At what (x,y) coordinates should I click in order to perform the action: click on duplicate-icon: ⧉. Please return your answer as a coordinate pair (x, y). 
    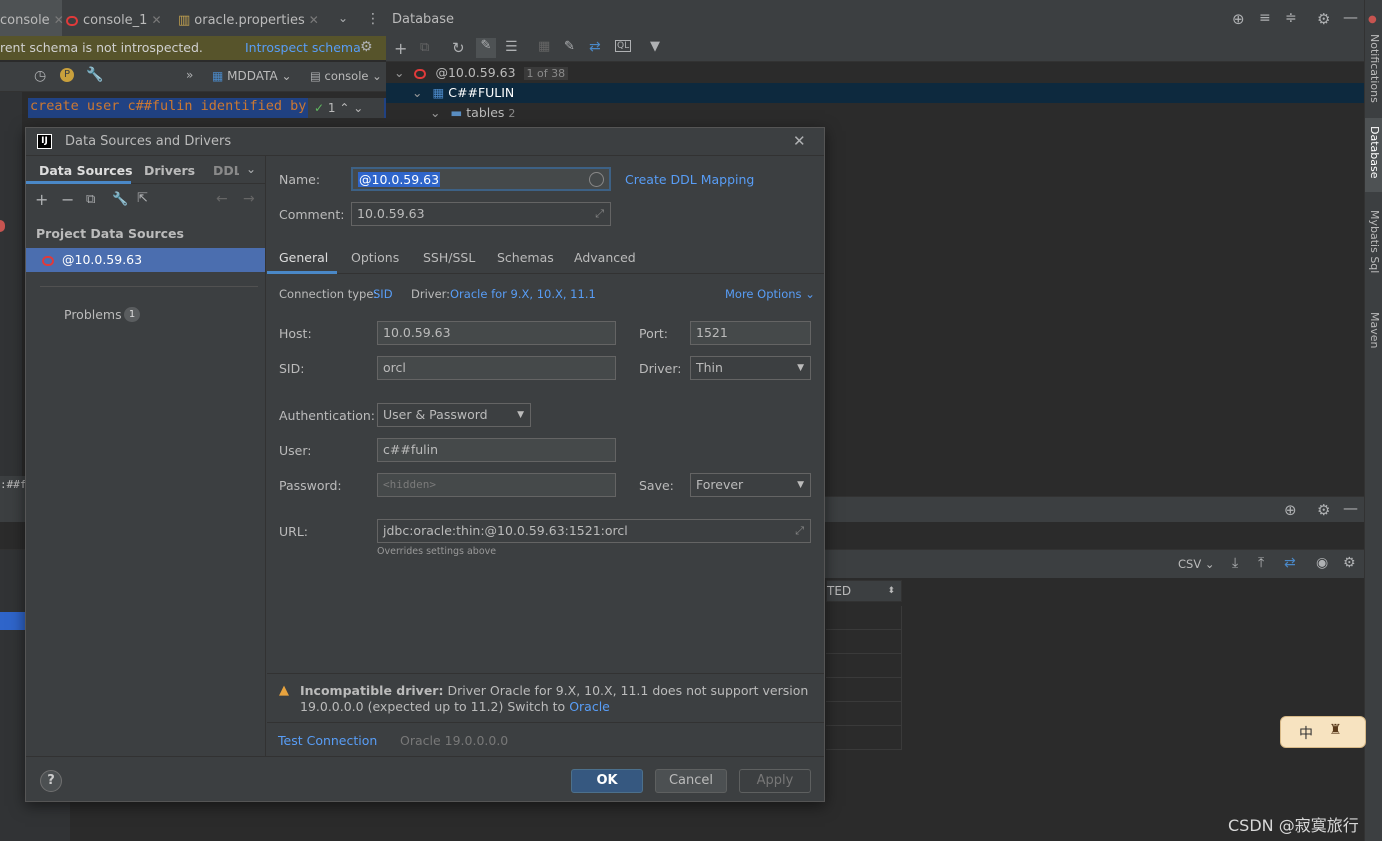
    Looking at the image, I should click on (90, 199).